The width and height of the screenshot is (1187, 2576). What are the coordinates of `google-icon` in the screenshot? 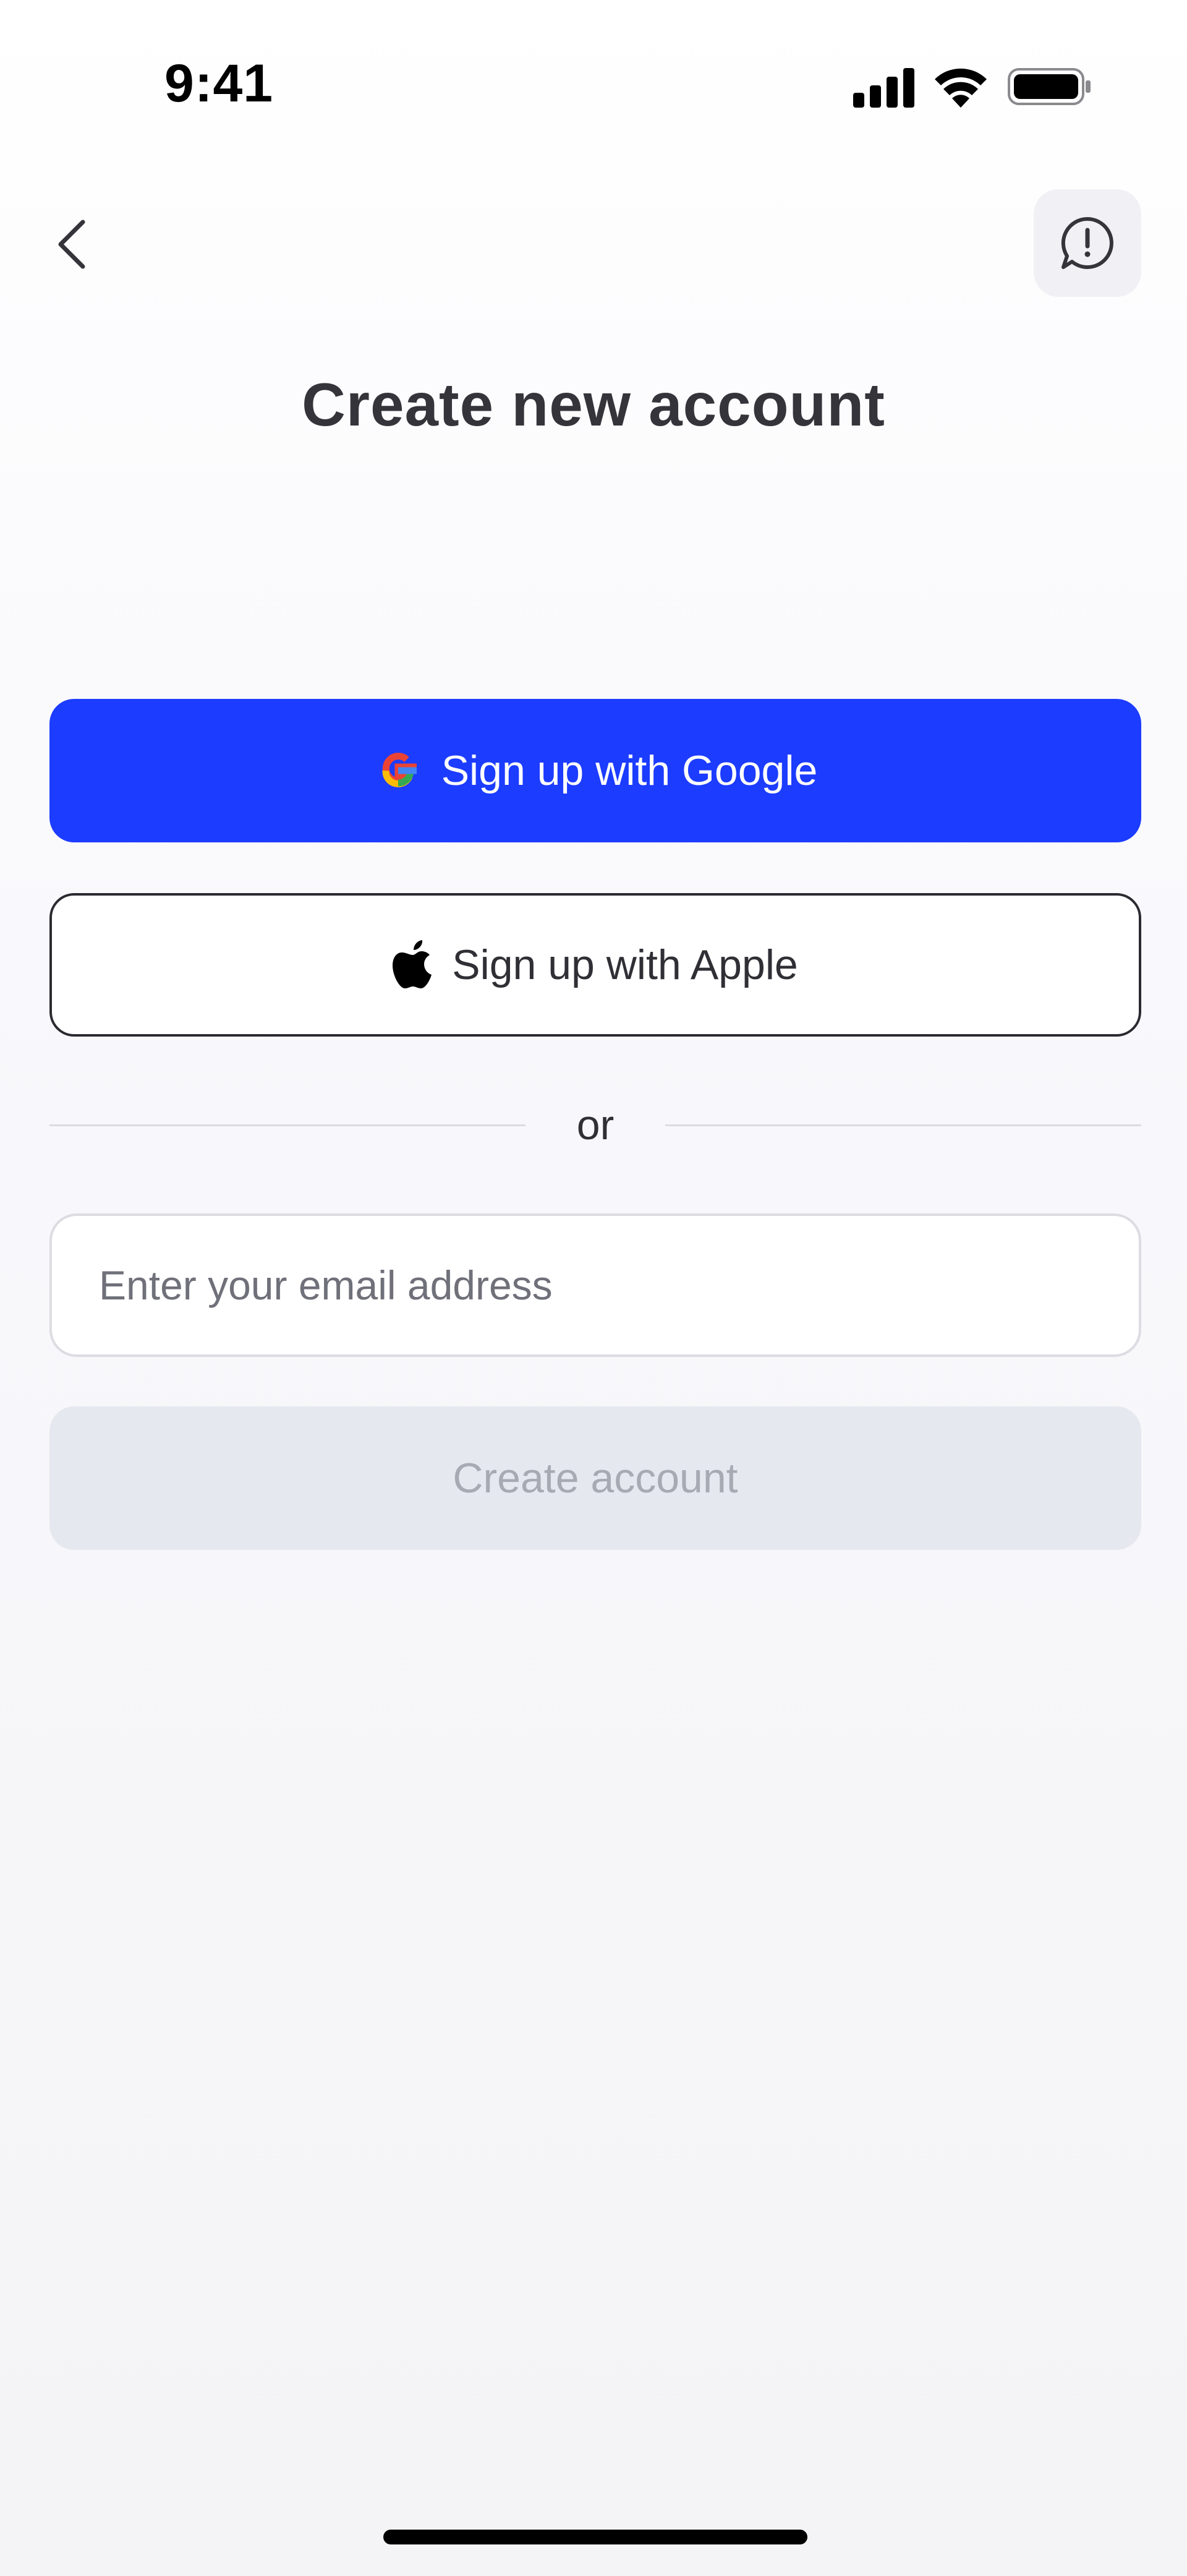 It's located at (398, 770).